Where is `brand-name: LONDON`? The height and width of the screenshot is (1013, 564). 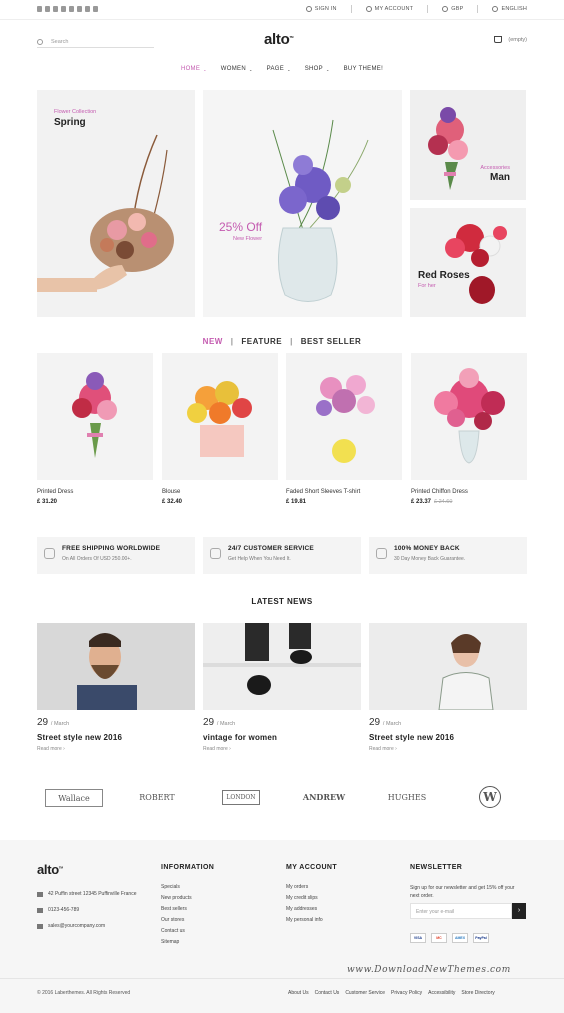
brand-name: LONDON is located at coordinates (241, 797).